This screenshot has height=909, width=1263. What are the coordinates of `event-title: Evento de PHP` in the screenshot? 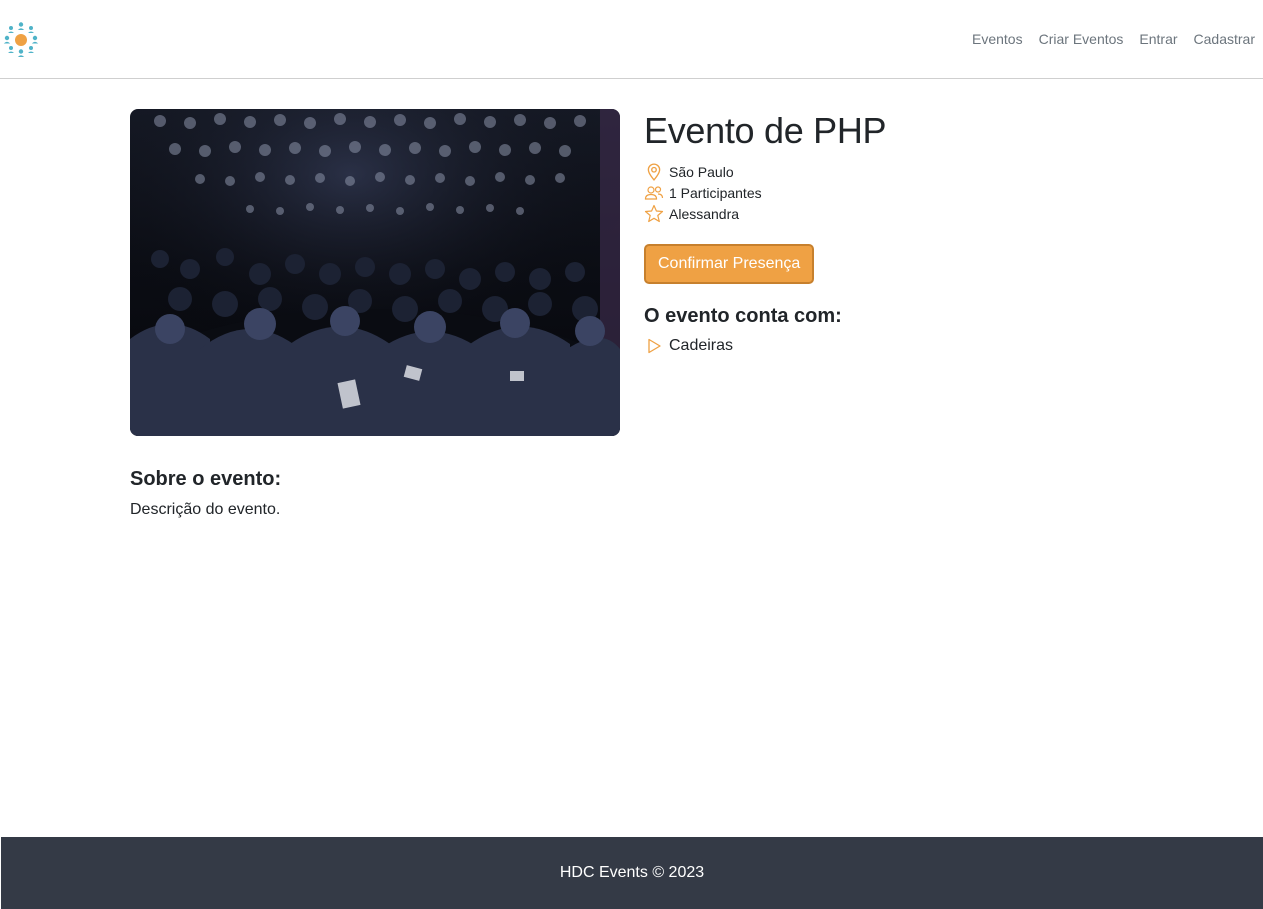 It's located at (765, 130).